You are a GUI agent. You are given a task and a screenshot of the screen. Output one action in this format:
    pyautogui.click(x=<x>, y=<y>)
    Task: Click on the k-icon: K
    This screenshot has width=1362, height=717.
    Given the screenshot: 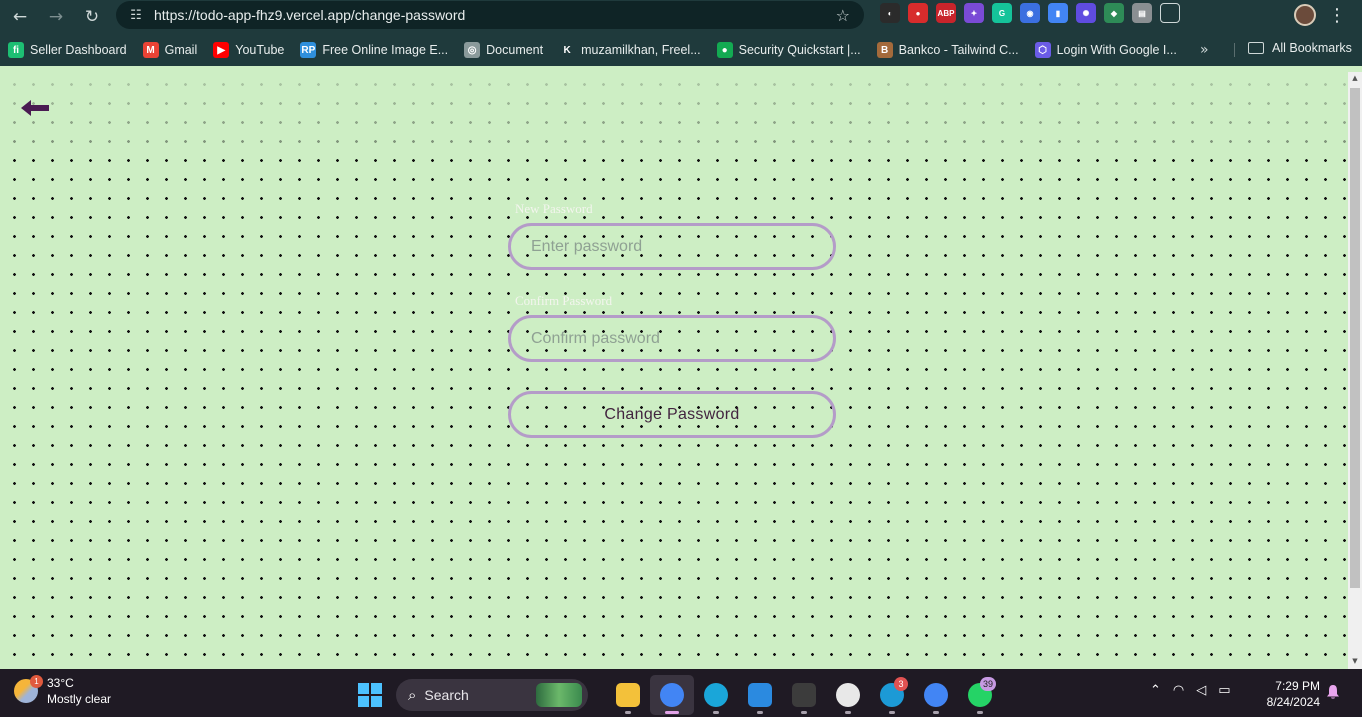 What is the action you would take?
    pyautogui.click(x=567, y=50)
    